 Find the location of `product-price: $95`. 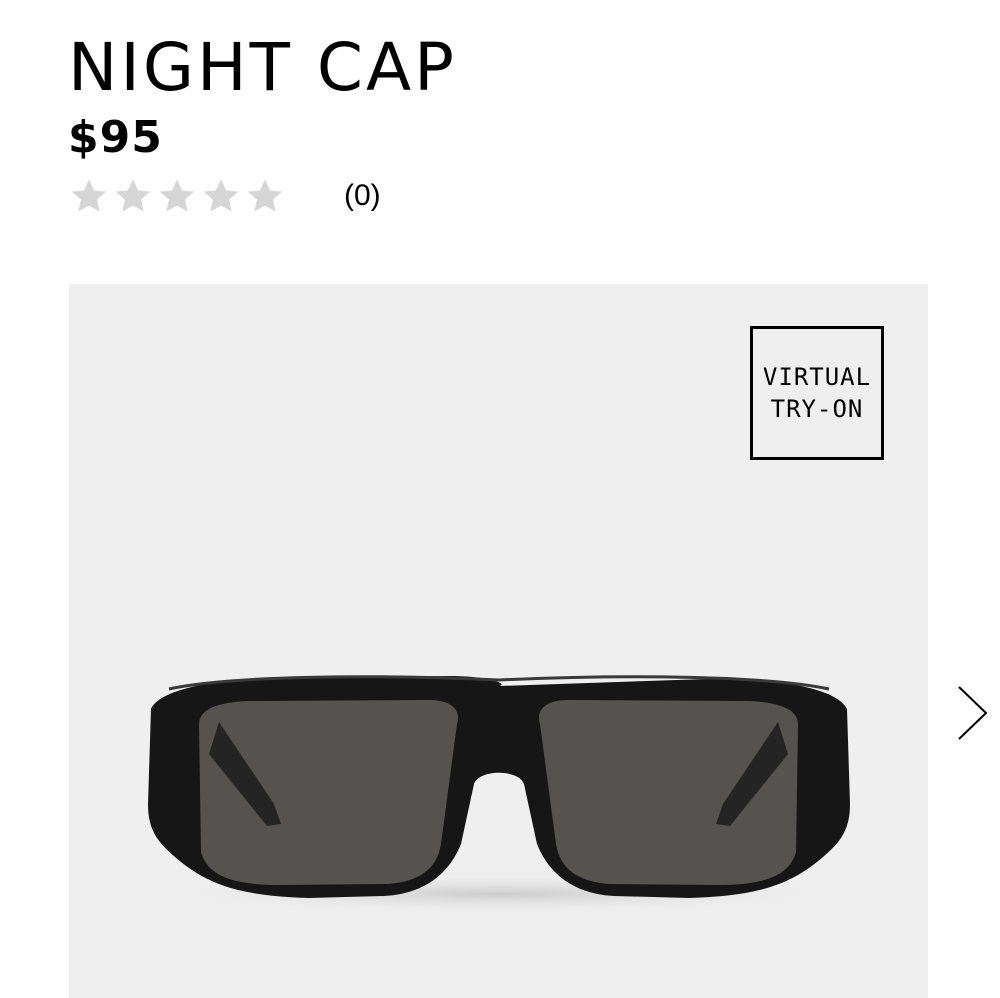

product-price: $95 is located at coordinates (115, 137).